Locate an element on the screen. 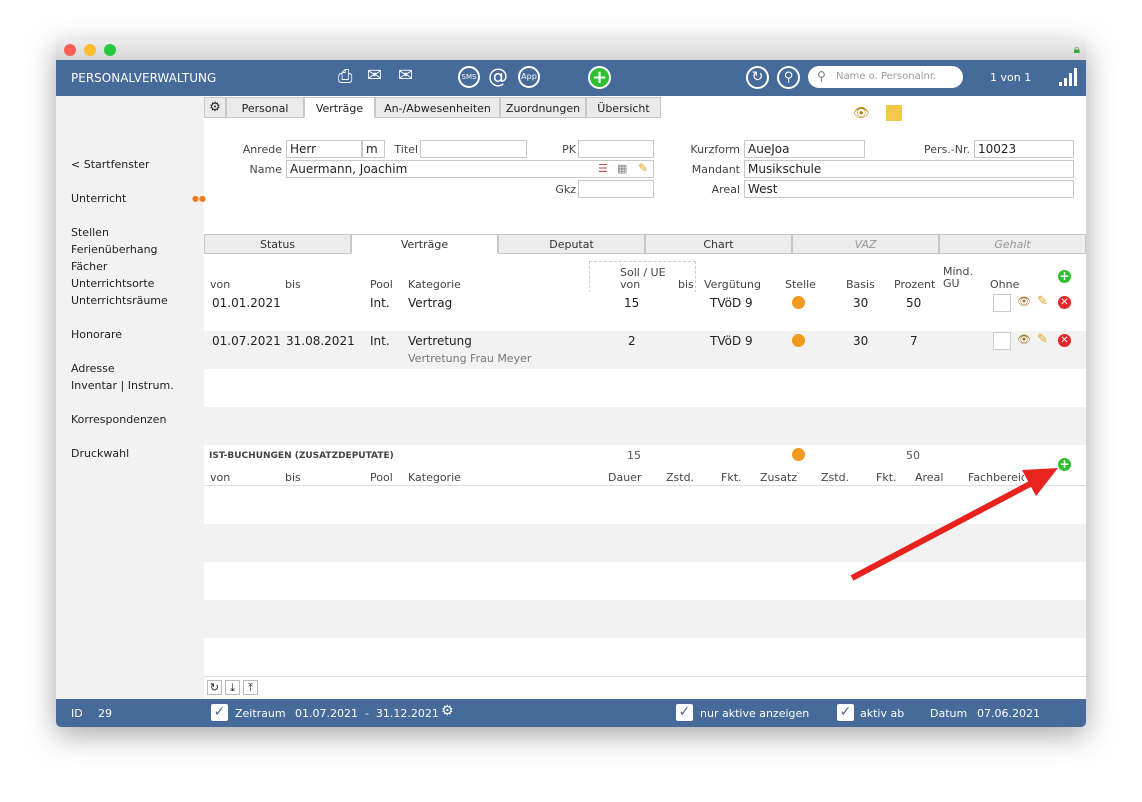  annotation-arrow is located at coordinates (954, 524).